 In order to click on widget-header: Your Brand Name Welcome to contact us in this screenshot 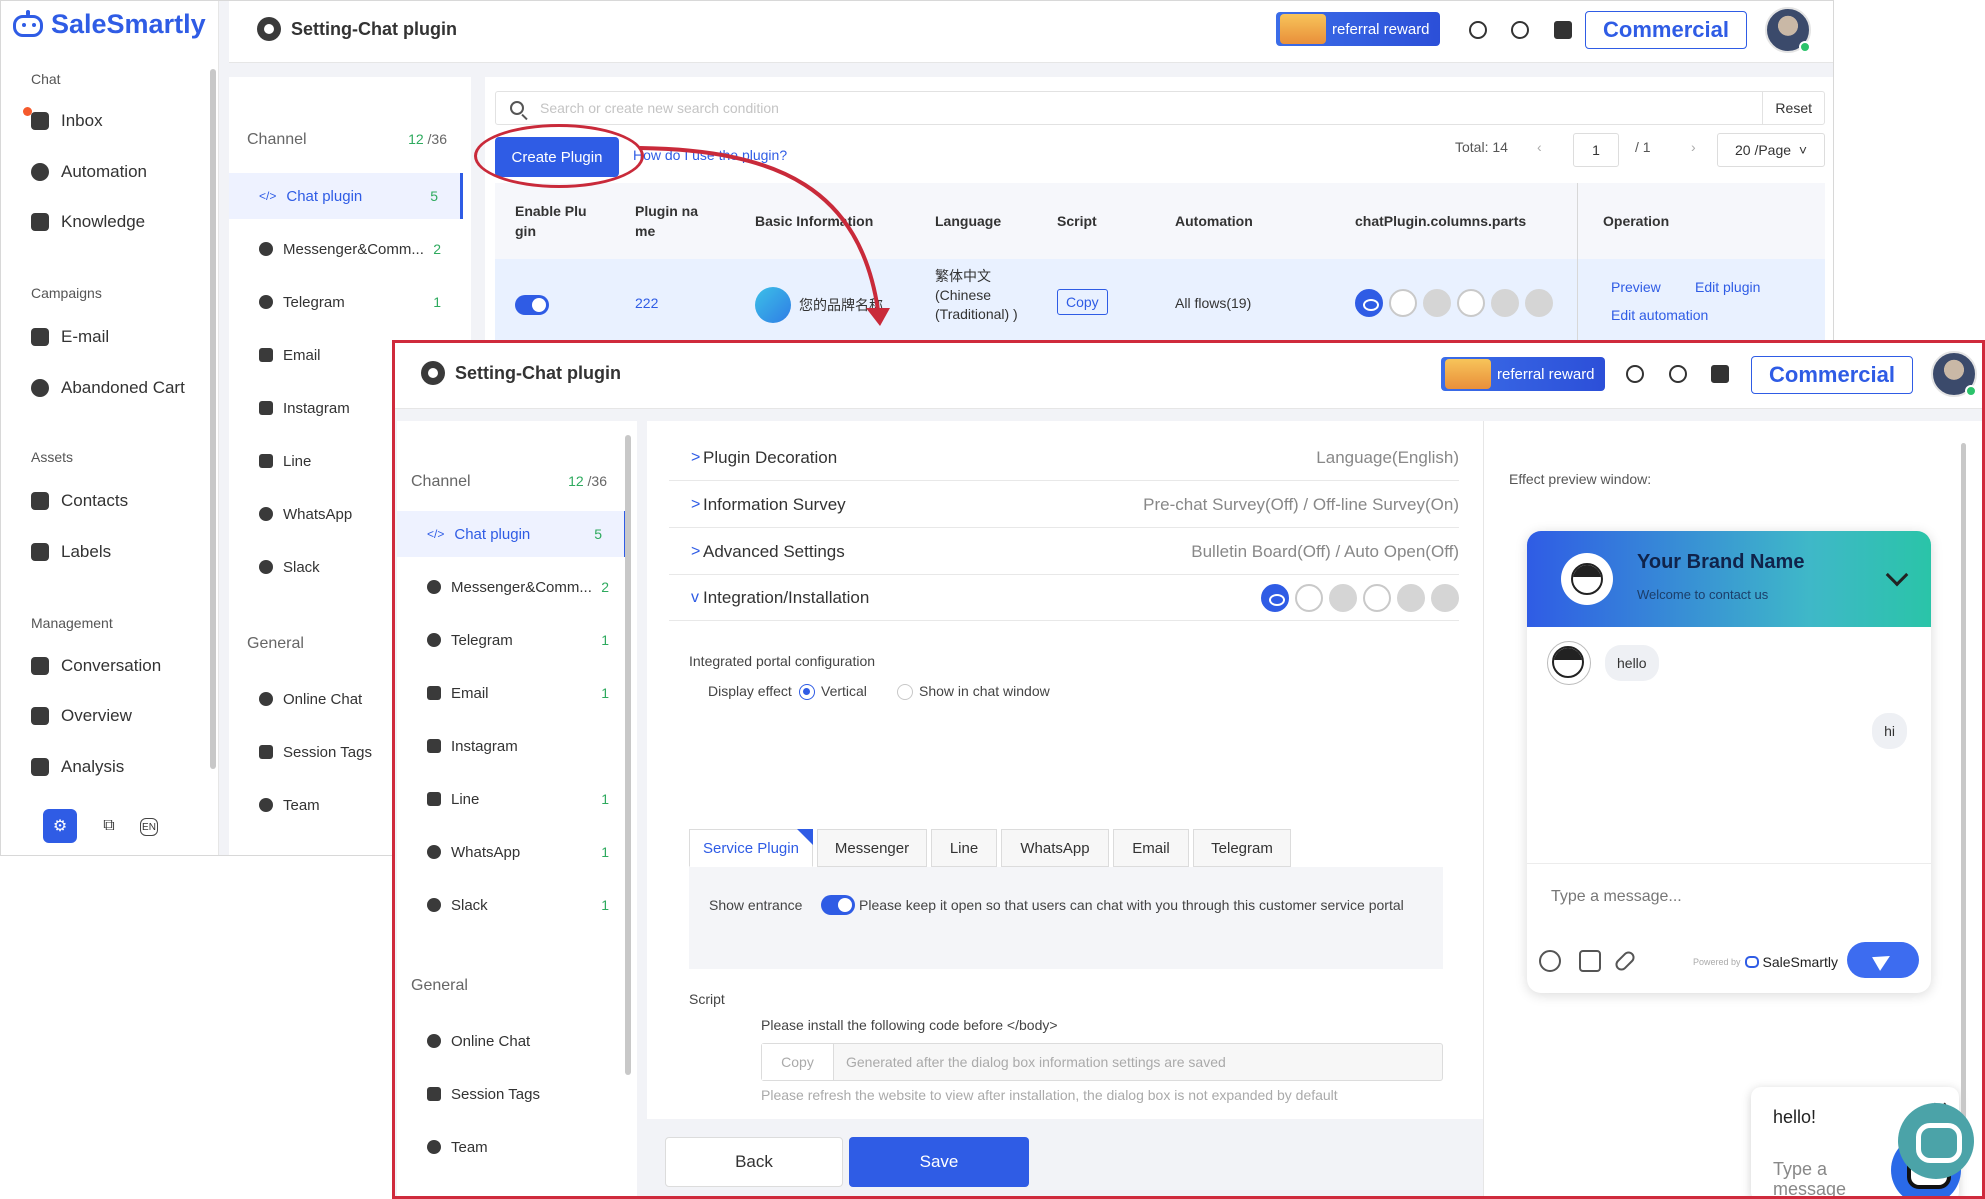, I will do `click(1729, 579)`.